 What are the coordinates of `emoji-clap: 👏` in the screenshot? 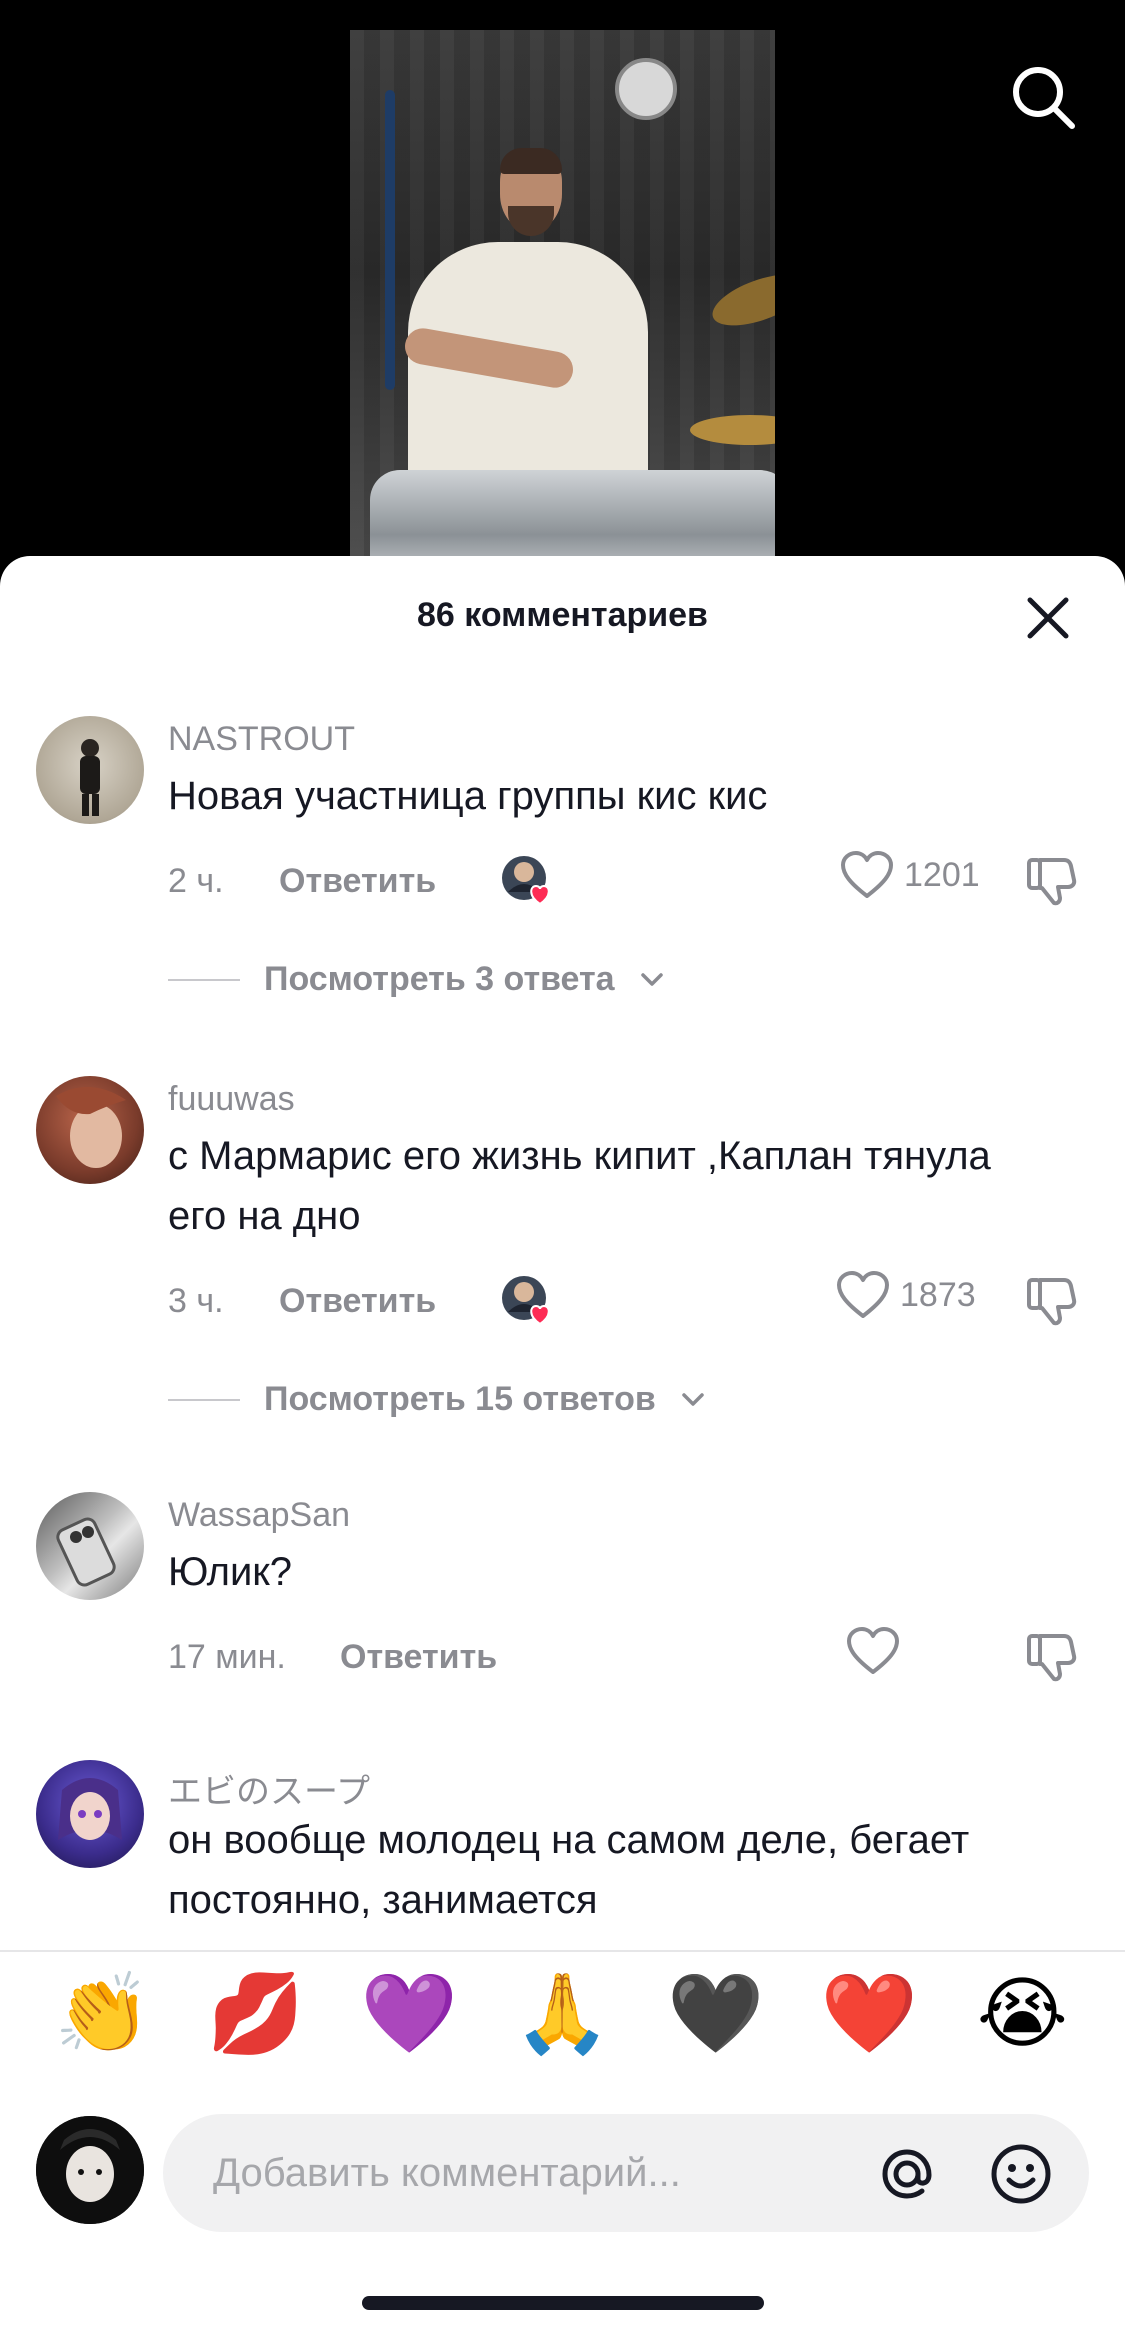 It's located at (102, 2013).